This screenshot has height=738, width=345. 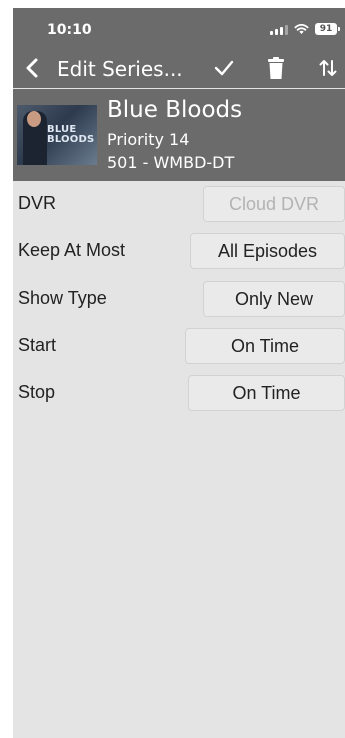 I want to click on keep-at-most-select-button: All Episodes, so click(x=267, y=251).